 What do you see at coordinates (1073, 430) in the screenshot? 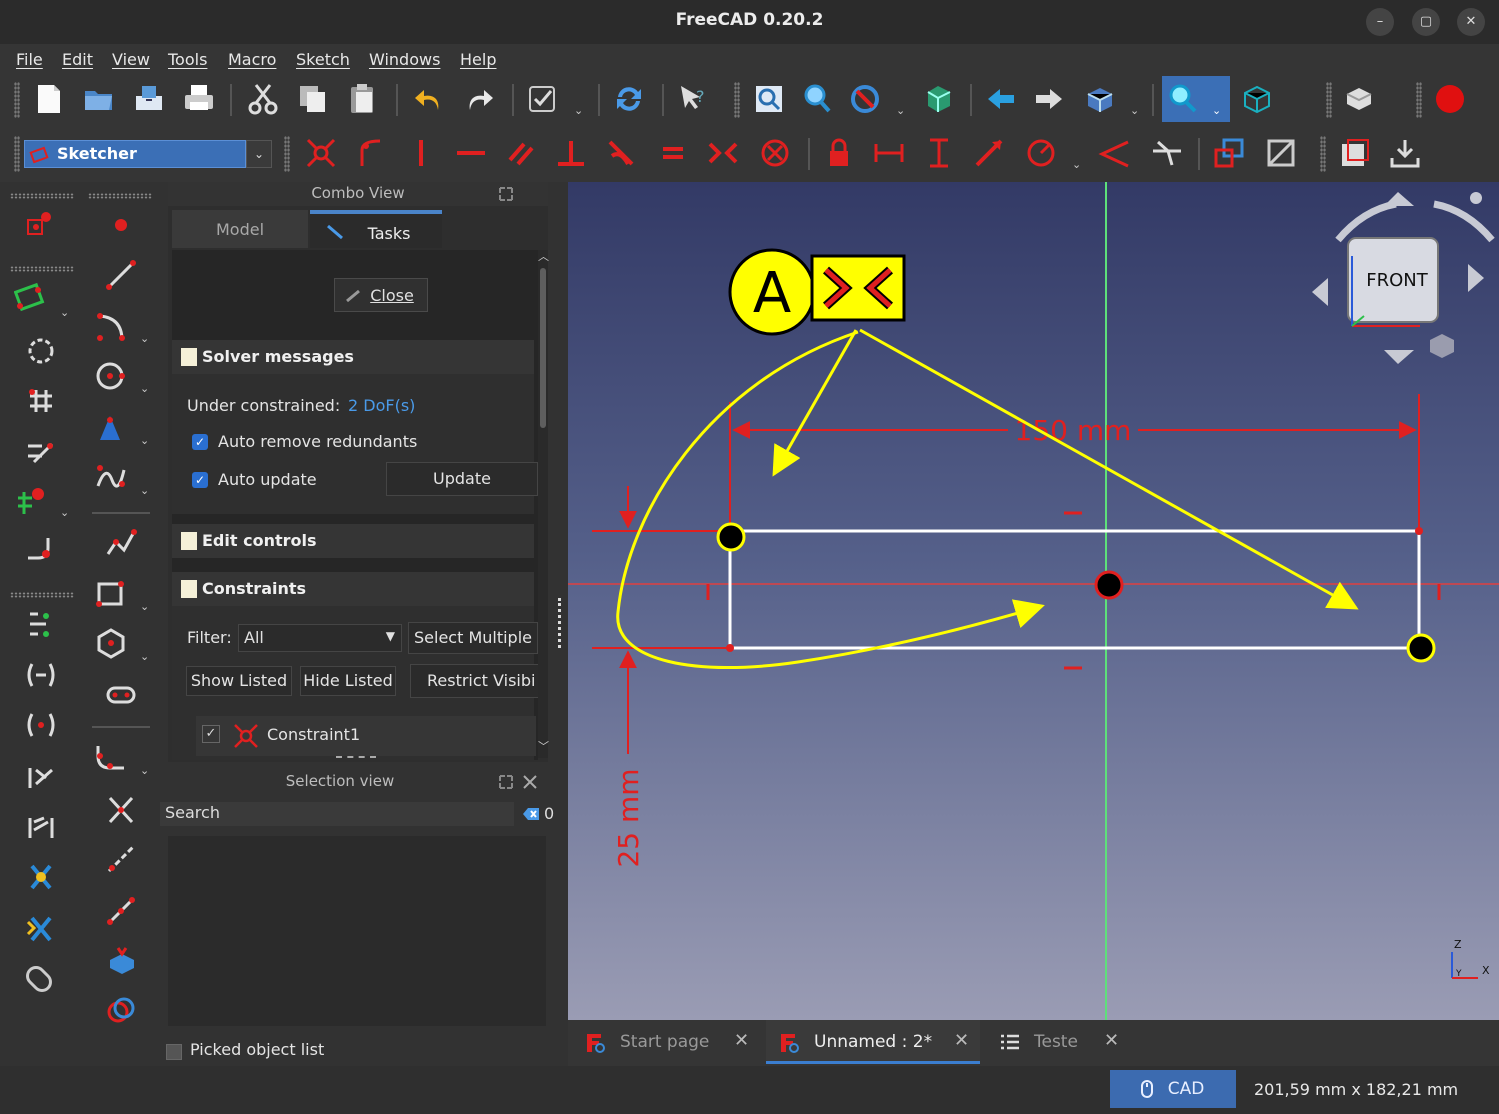
I see `dim-horizontal-label: 150 mm` at bounding box center [1073, 430].